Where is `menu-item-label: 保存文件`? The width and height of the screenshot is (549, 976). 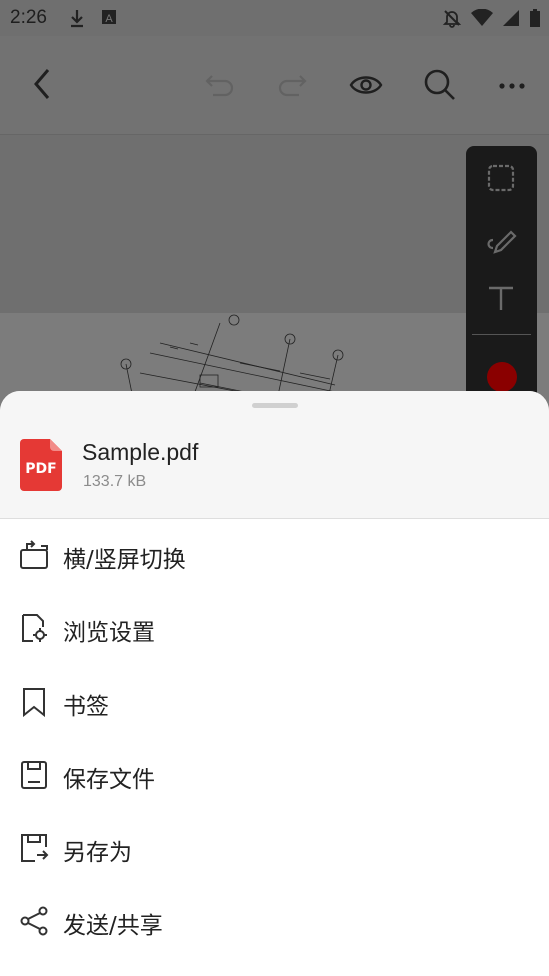 menu-item-label: 保存文件 is located at coordinates (109, 779).